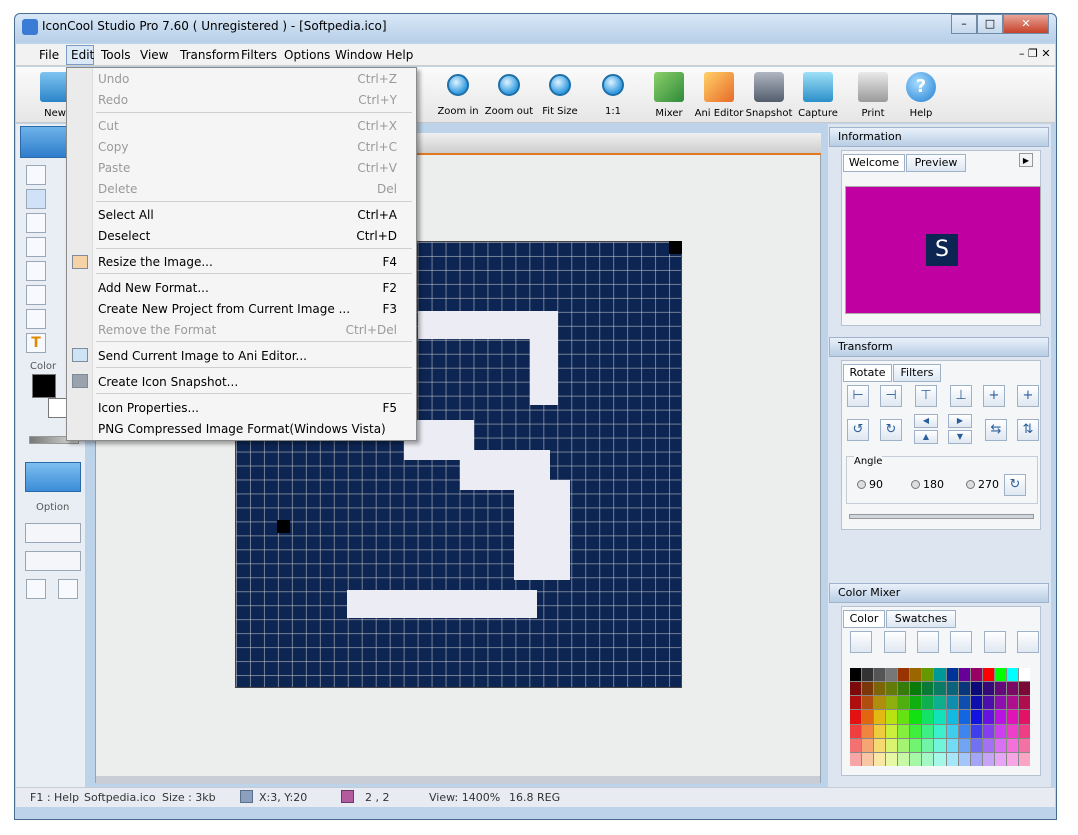 This screenshot has height=835, width=1078. Describe the element at coordinates (49, 55) in the screenshot. I see `menu-file: File` at that location.